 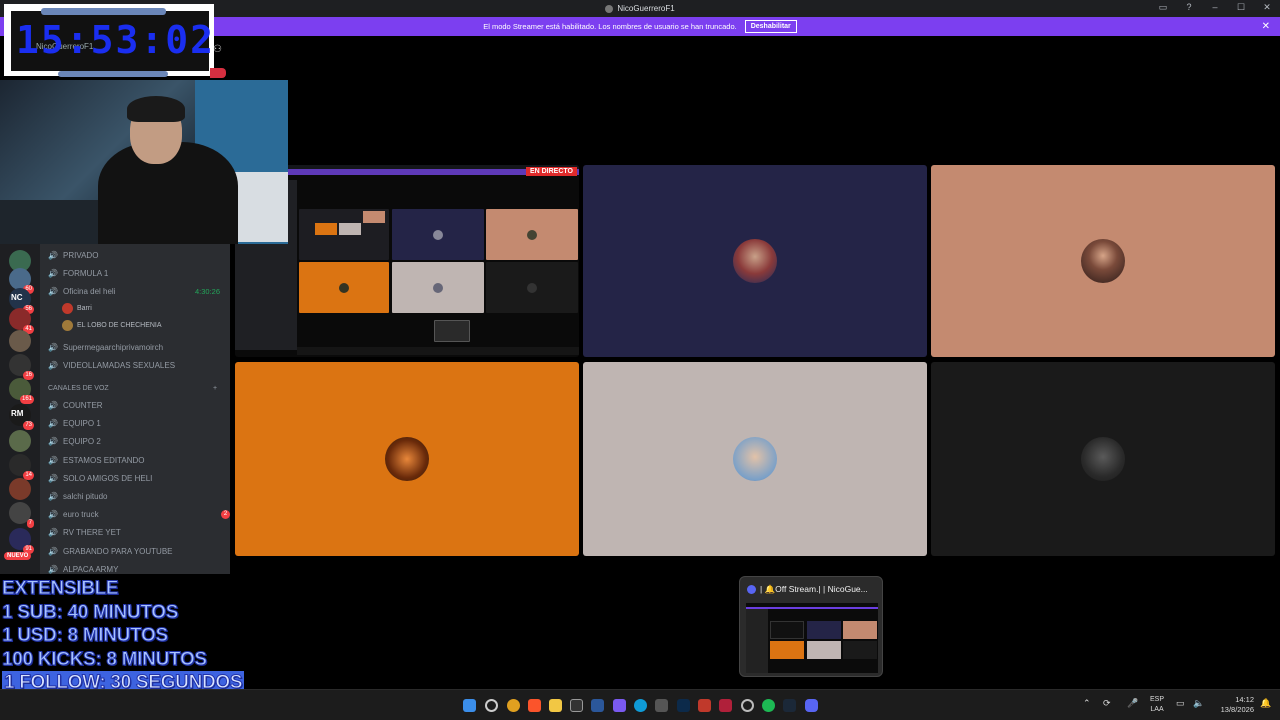 What do you see at coordinates (1266, 26) in the screenshot?
I see `banner-close-icon: ✕` at bounding box center [1266, 26].